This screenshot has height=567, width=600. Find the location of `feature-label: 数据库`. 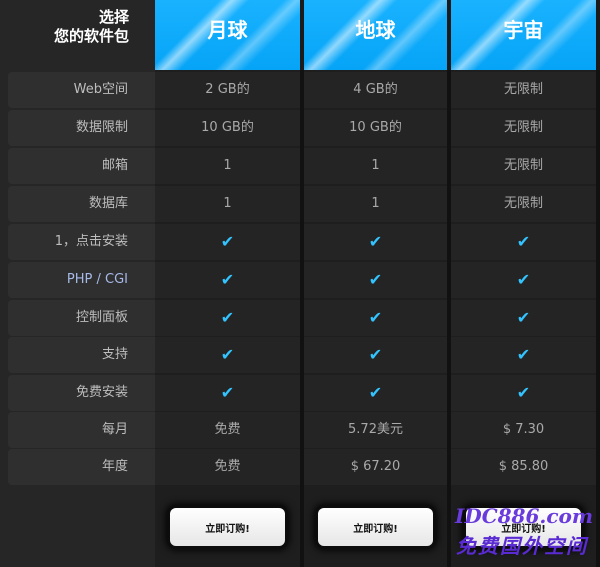

feature-label: 数据库 is located at coordinates (81, 204).